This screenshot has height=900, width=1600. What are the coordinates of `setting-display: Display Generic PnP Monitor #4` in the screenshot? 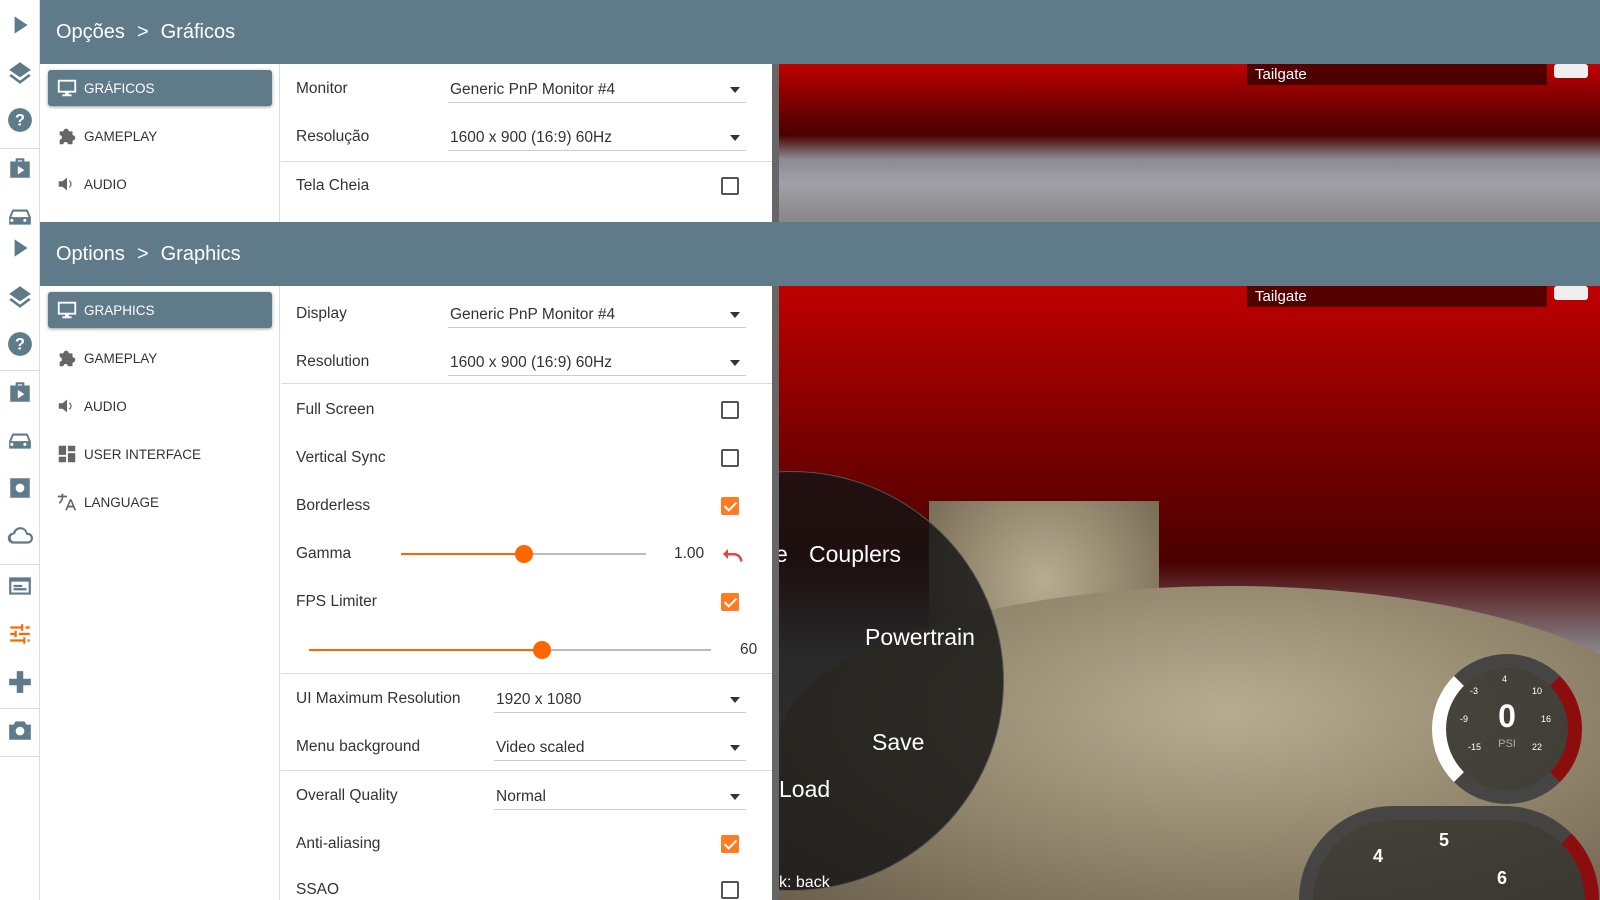 It's located at (526, 314).